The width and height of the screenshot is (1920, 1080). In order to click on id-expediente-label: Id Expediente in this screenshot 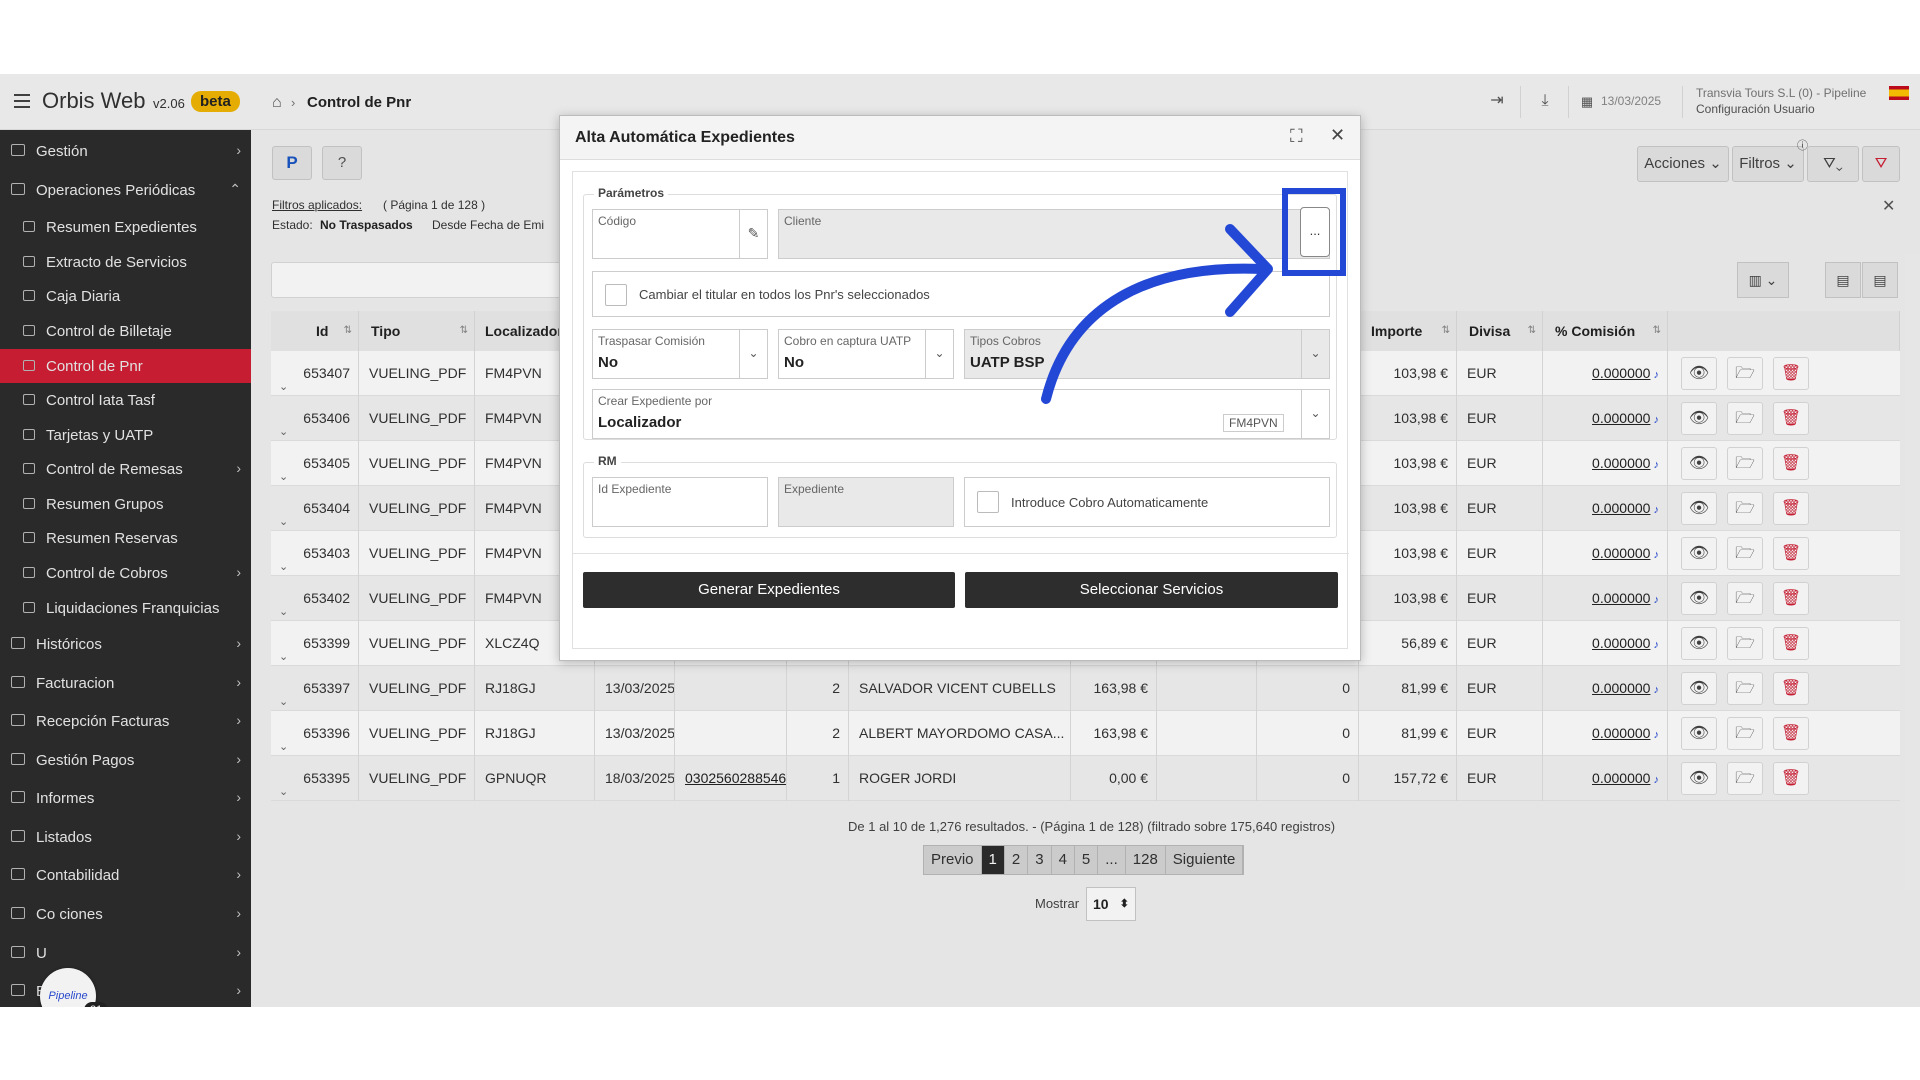, I will do `click(635, 489)`.